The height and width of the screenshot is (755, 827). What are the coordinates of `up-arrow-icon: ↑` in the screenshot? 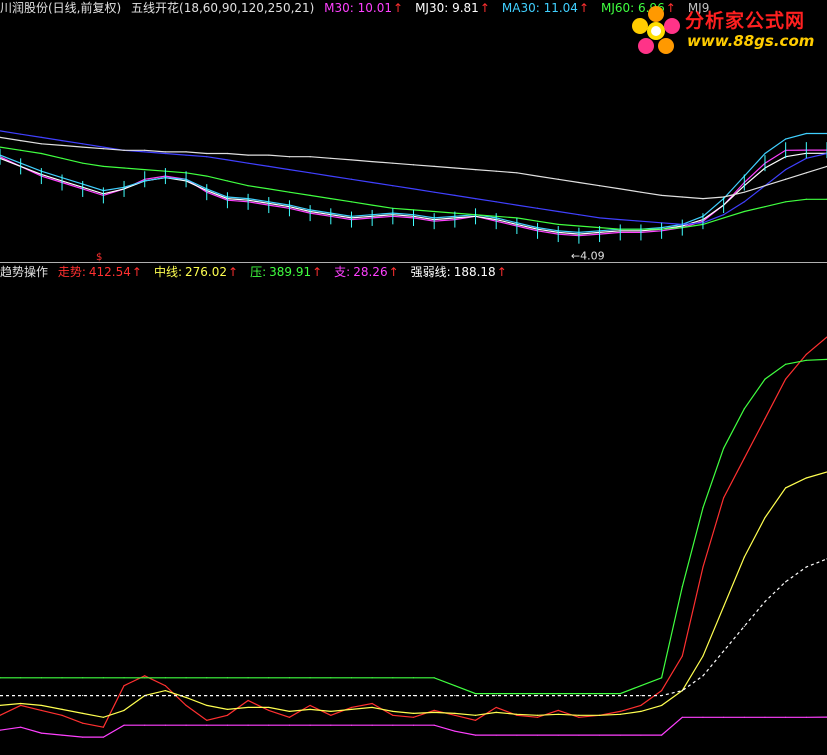 It's located at (136, 272).